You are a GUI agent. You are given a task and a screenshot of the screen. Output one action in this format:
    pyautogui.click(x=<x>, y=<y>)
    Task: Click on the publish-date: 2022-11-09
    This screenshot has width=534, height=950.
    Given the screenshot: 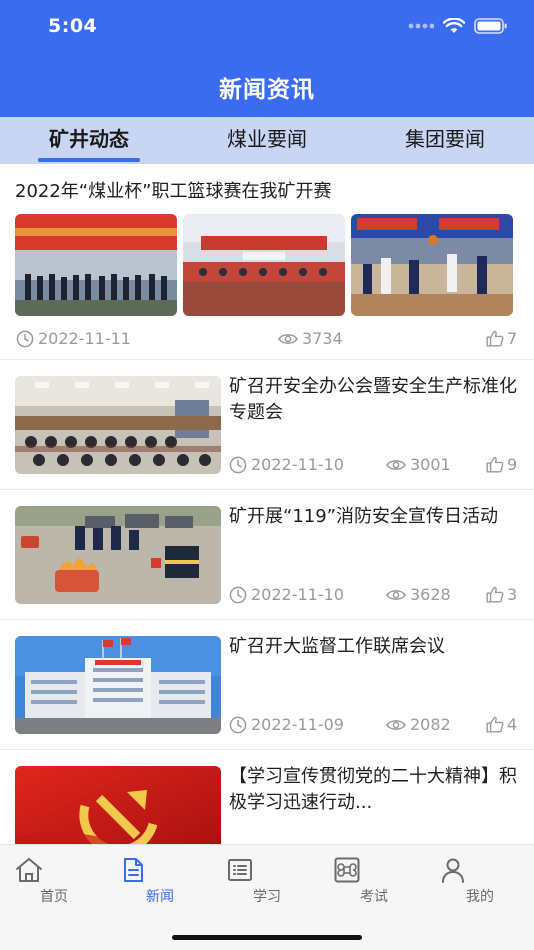 What is the action you would take?
    pyautogui.click(x=286, y=724)
    